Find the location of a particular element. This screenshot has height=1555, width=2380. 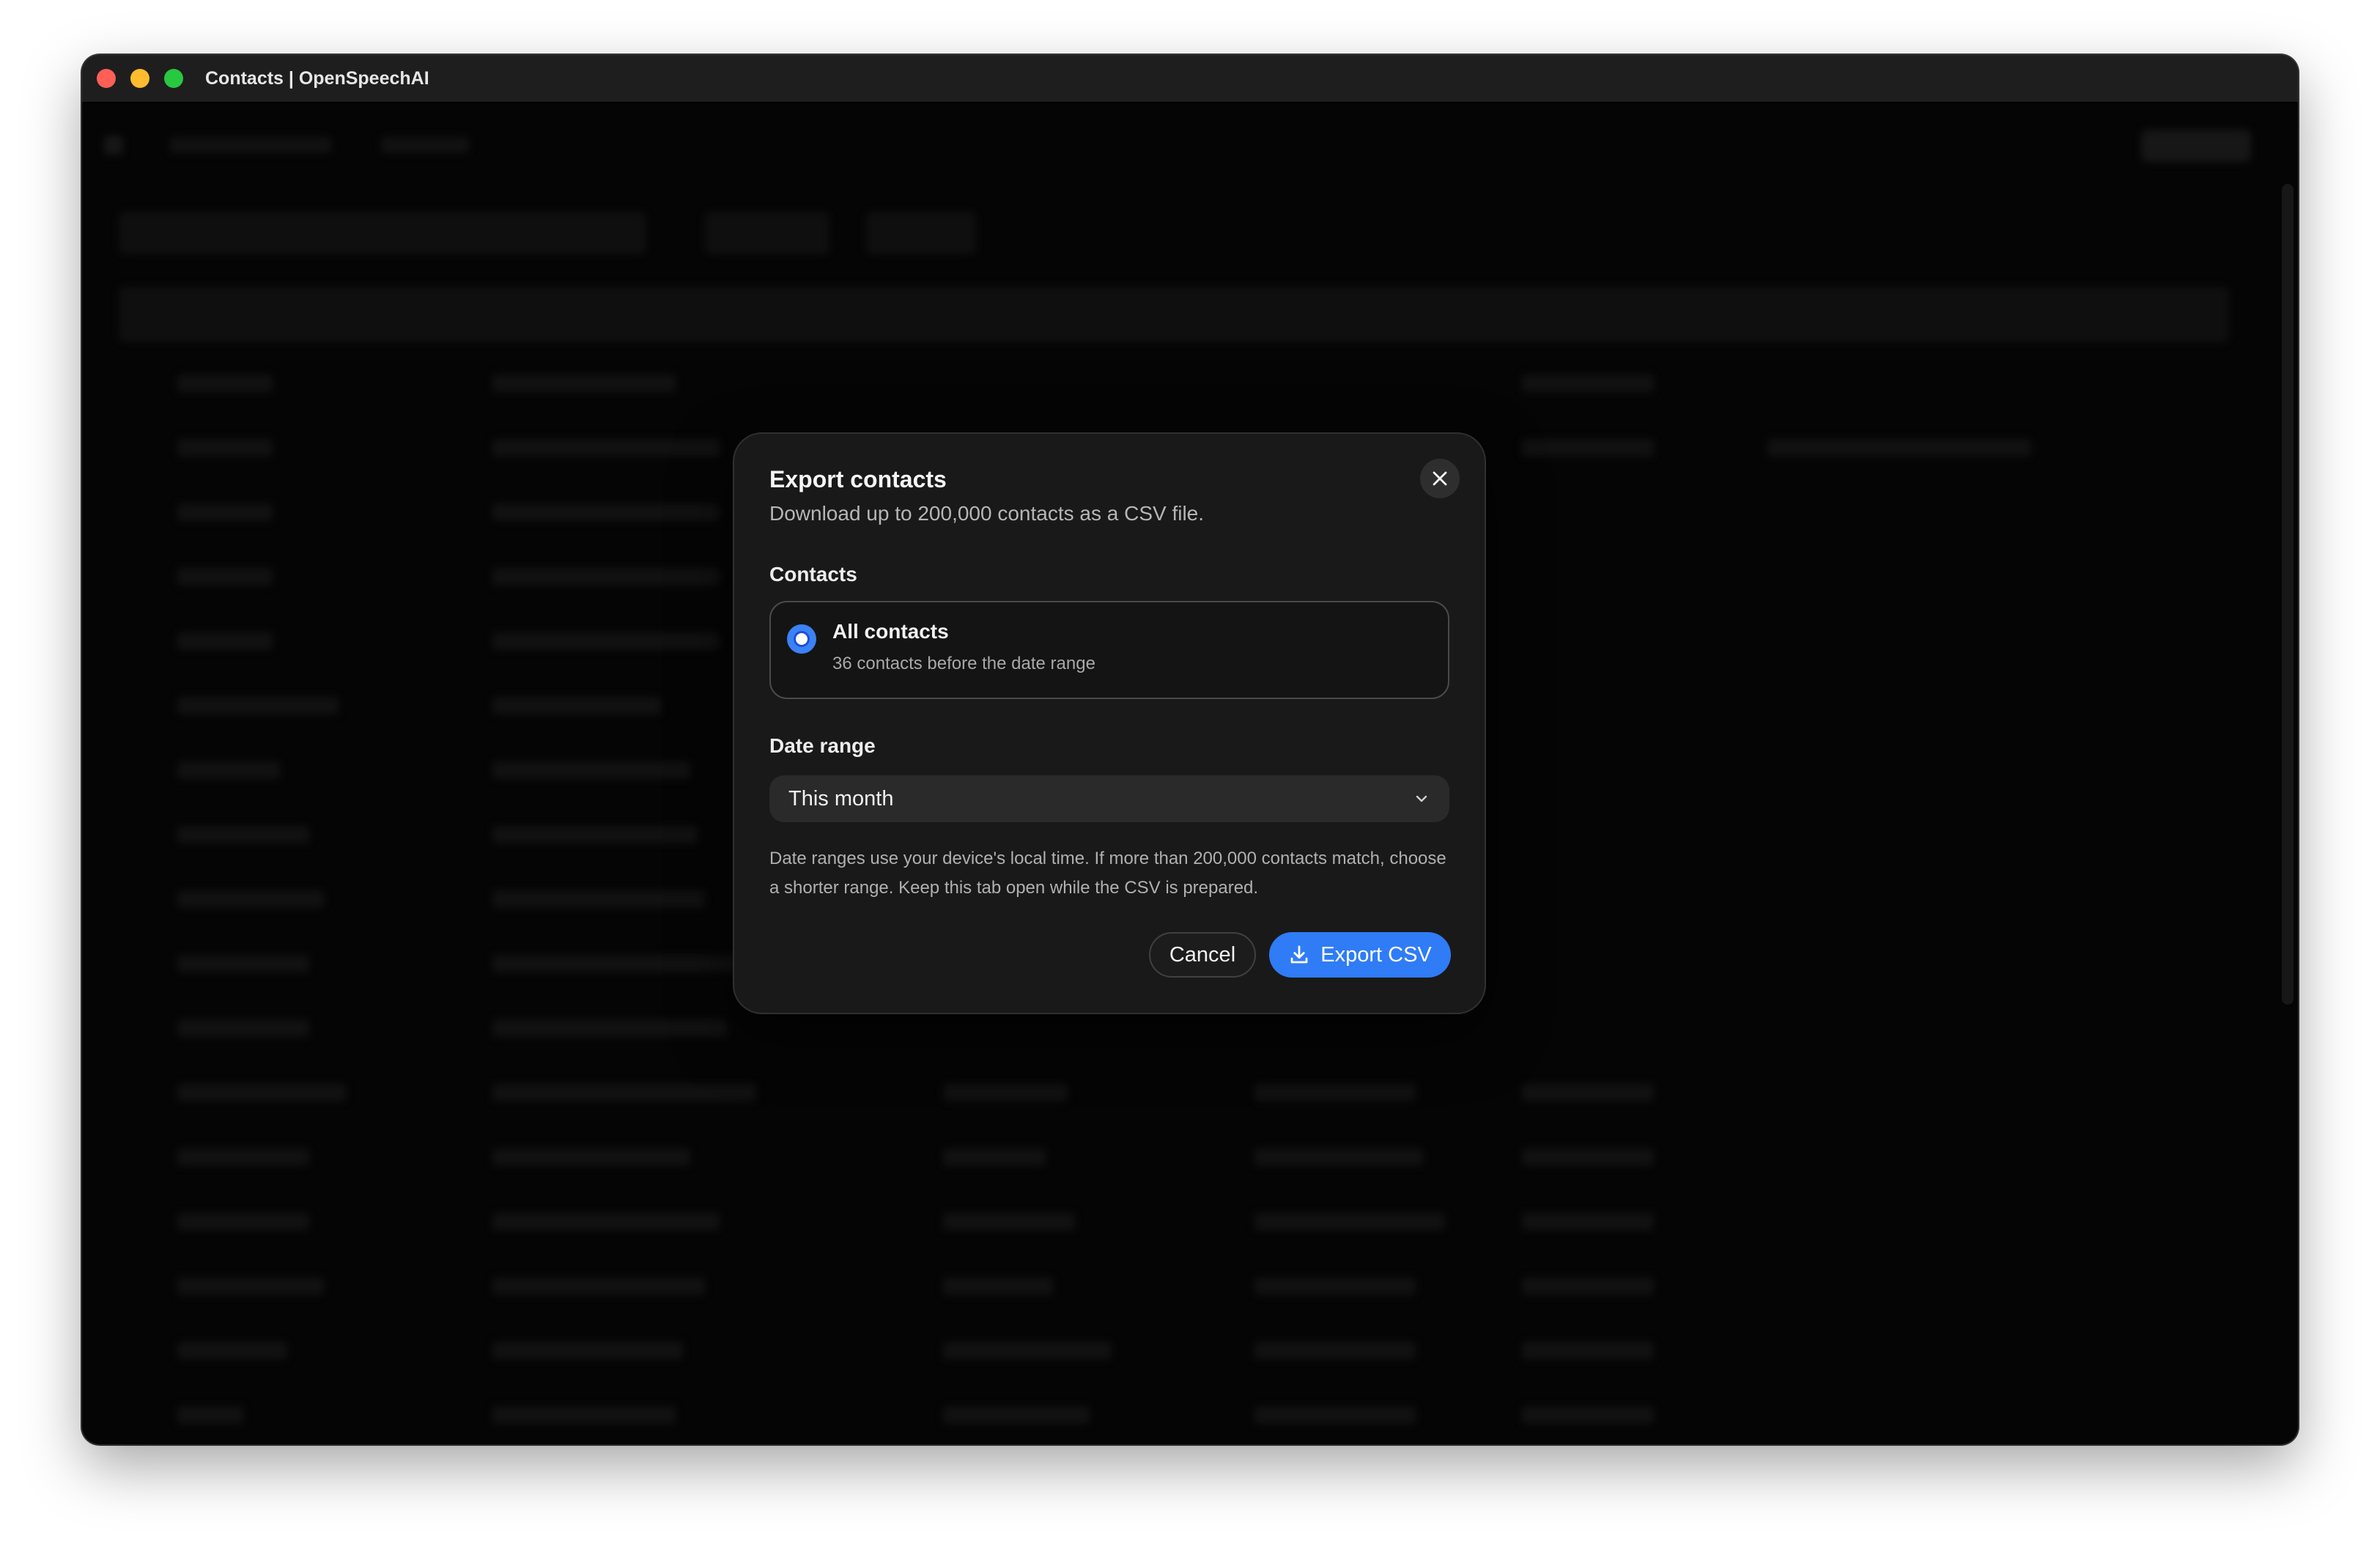

close-dialog-button is located at coordinates (1440, 479).